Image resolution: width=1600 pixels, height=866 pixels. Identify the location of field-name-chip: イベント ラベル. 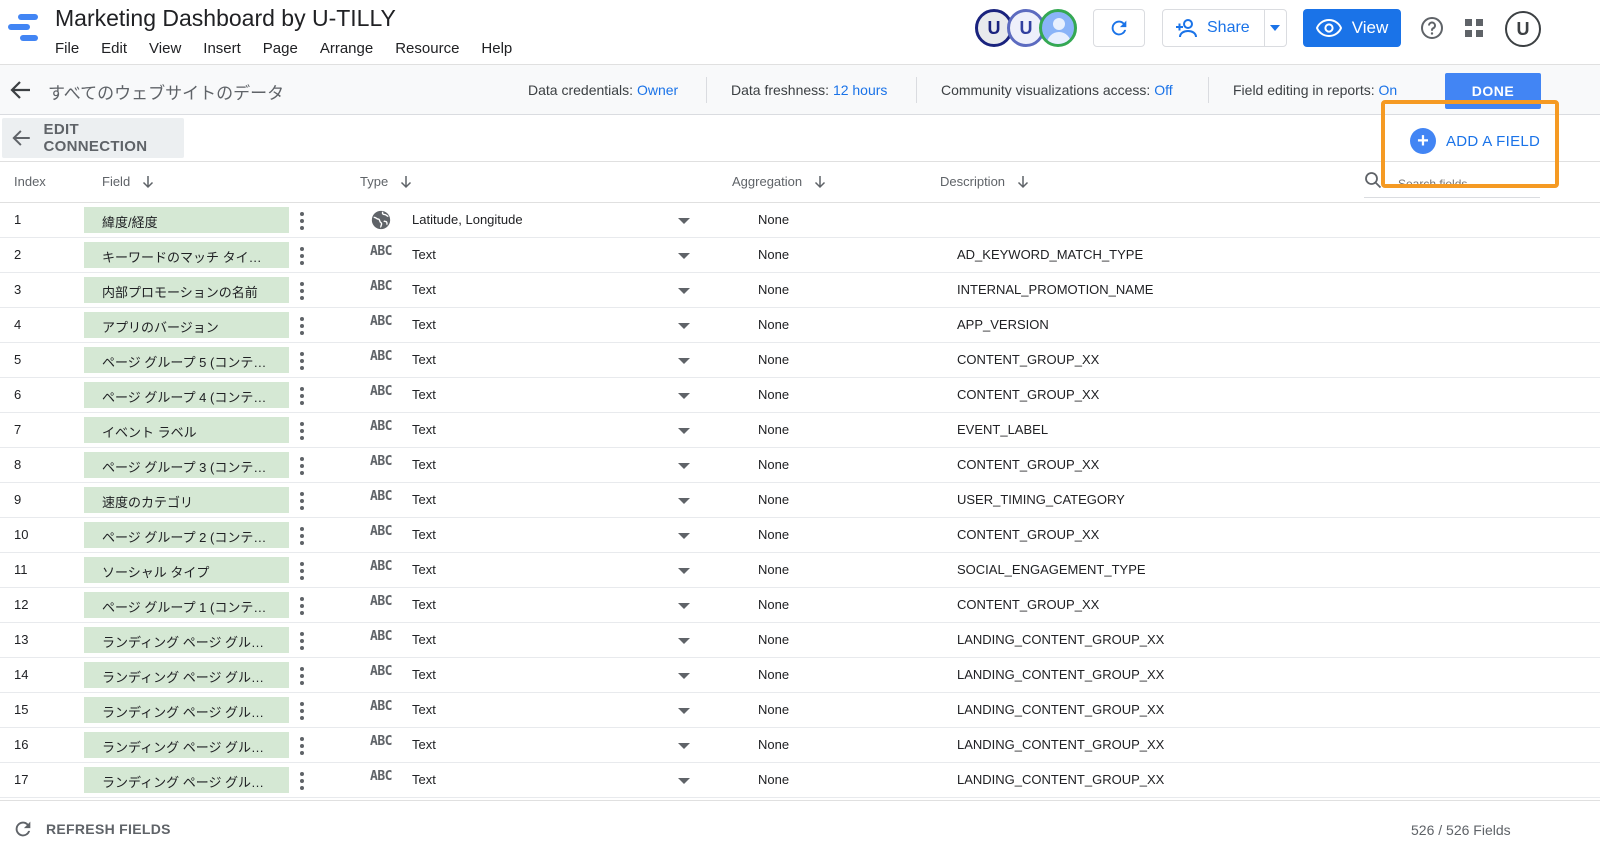
(186, 430).